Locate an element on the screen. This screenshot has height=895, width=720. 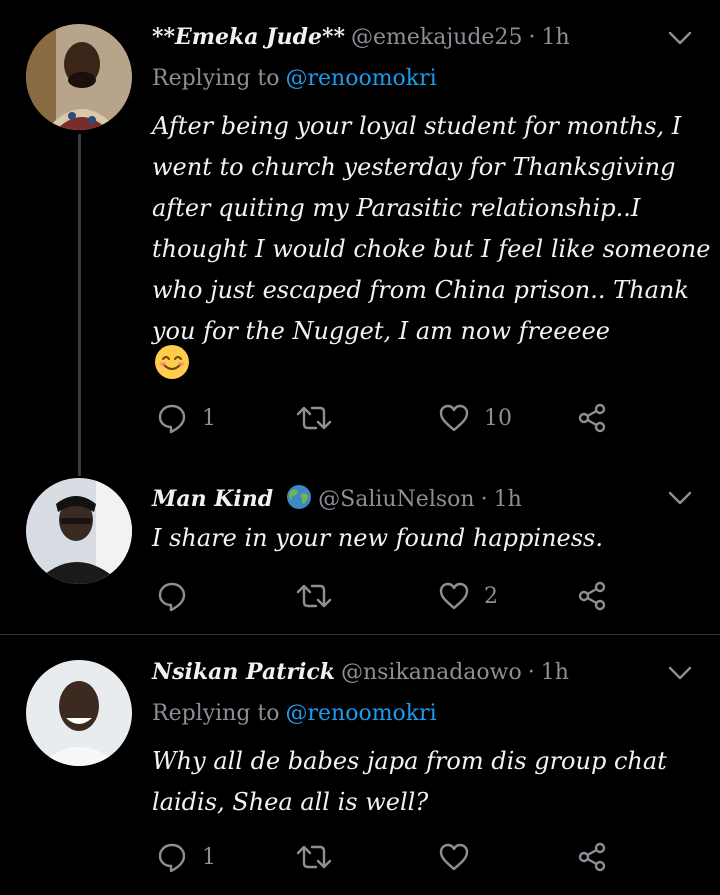
tweet-text: I share in your new found happiness. is located at coordinates (377, 538).